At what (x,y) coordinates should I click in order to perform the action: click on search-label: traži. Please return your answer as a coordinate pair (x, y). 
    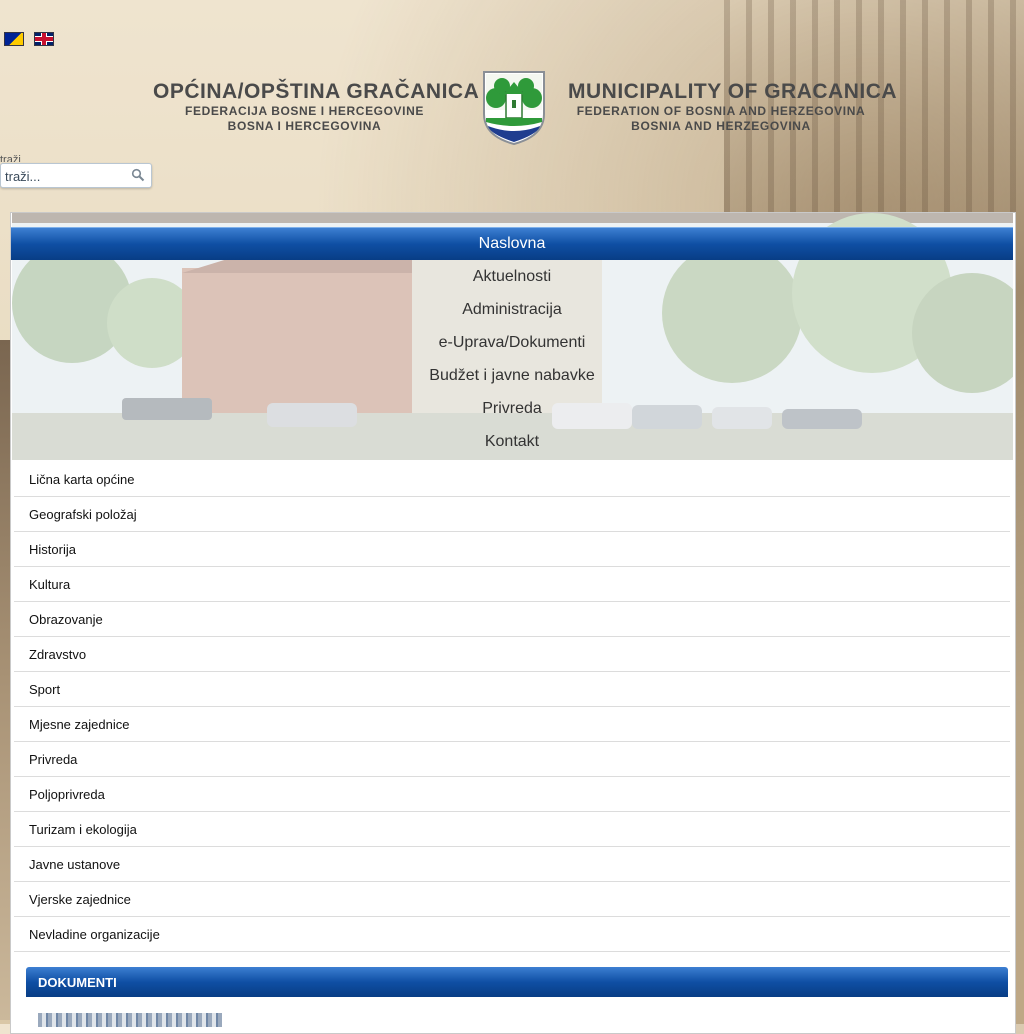
    Looking at the image, I should click on (10, 158).